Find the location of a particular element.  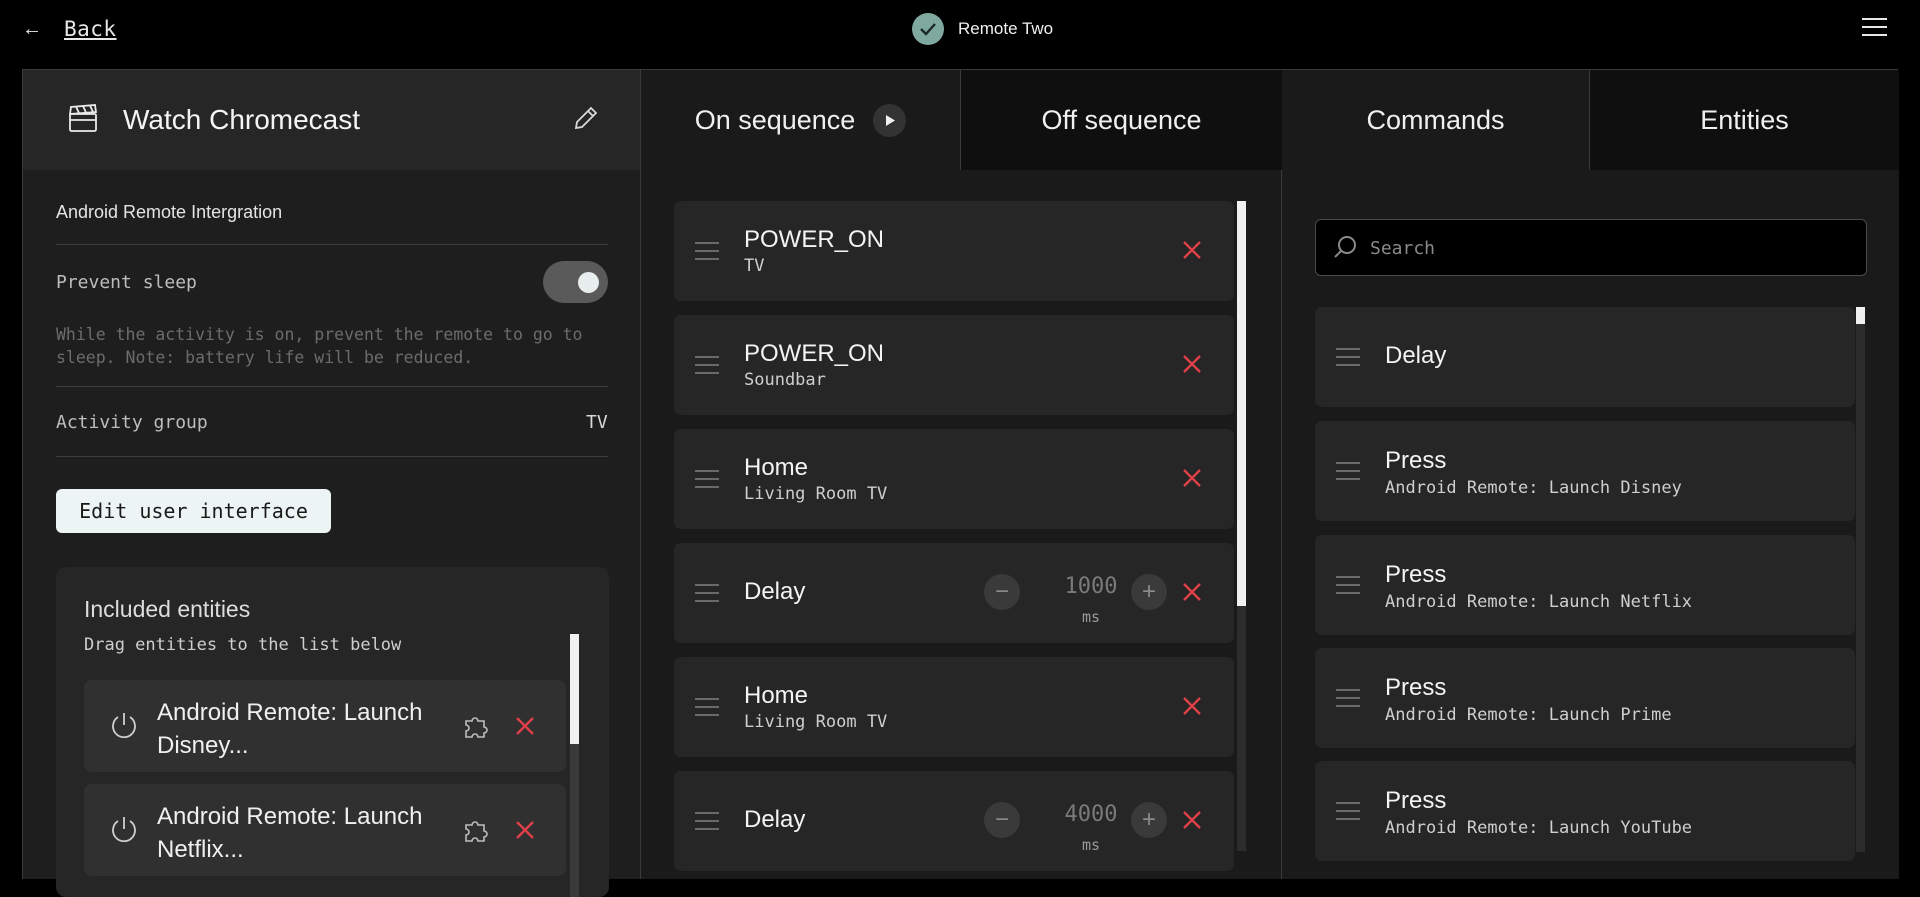

prevent-sleep-label: Prevent sleep is located at coordinates (126, 282).